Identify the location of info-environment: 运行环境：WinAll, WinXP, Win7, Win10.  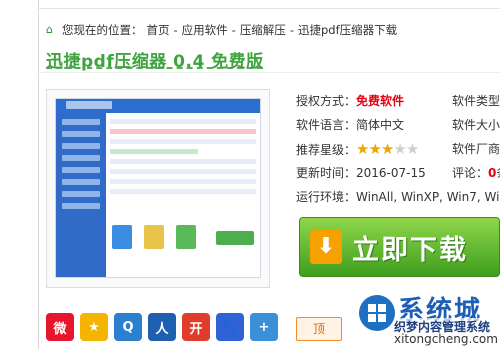
(398, 197).